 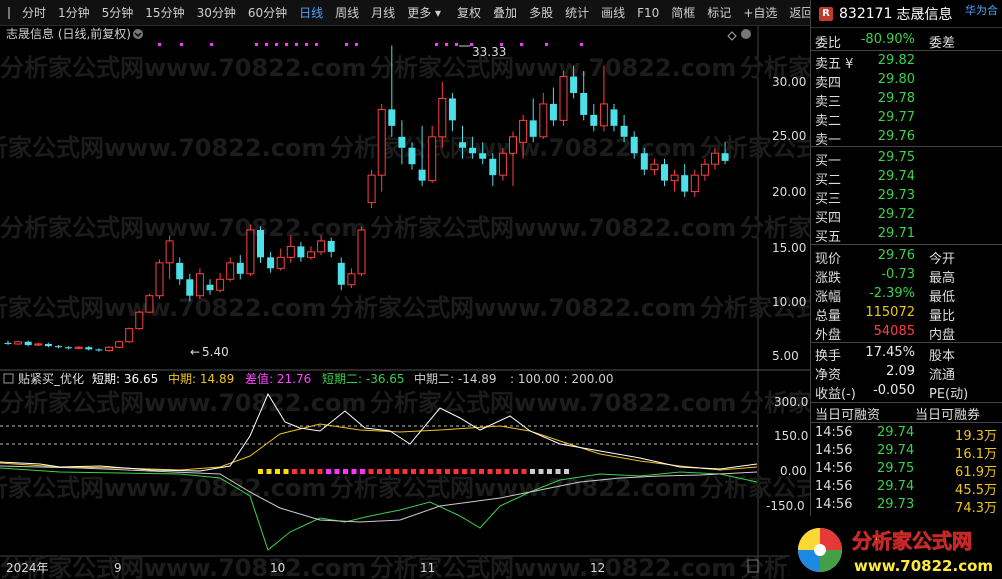 I want to click on window-menu-icon, so click(x=9, y=12).